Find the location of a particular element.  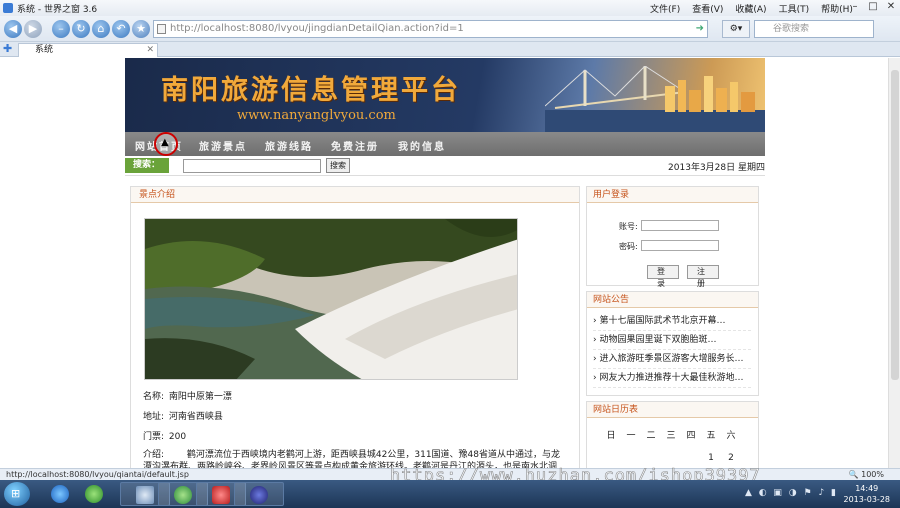

taskbar-media is located at coordinates (95, 494).